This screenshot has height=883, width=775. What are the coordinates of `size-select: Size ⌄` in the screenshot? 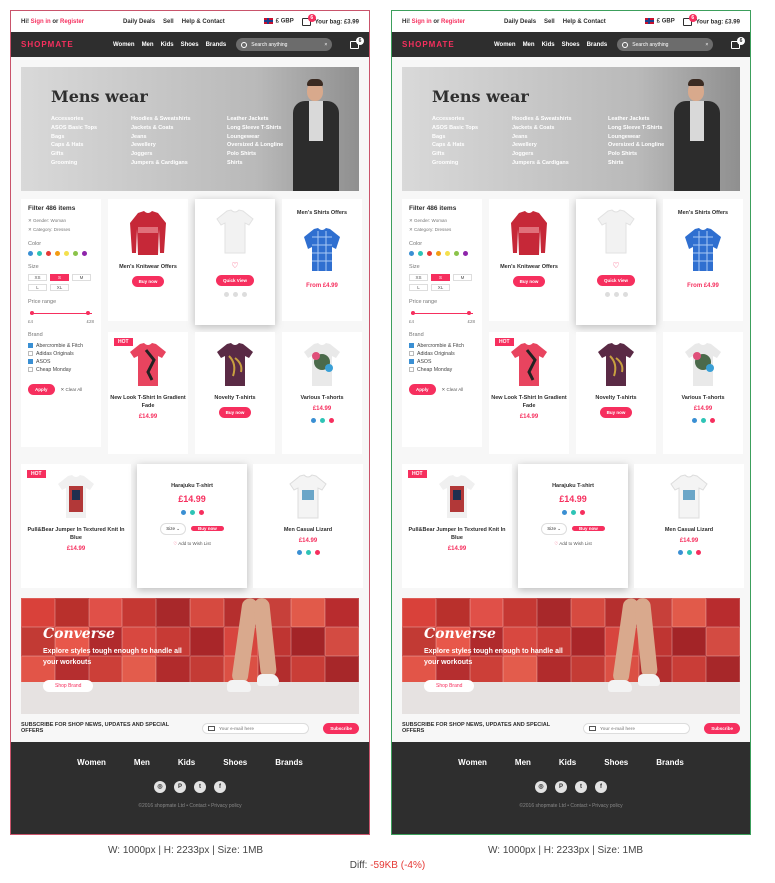 It's located at (554, 529).